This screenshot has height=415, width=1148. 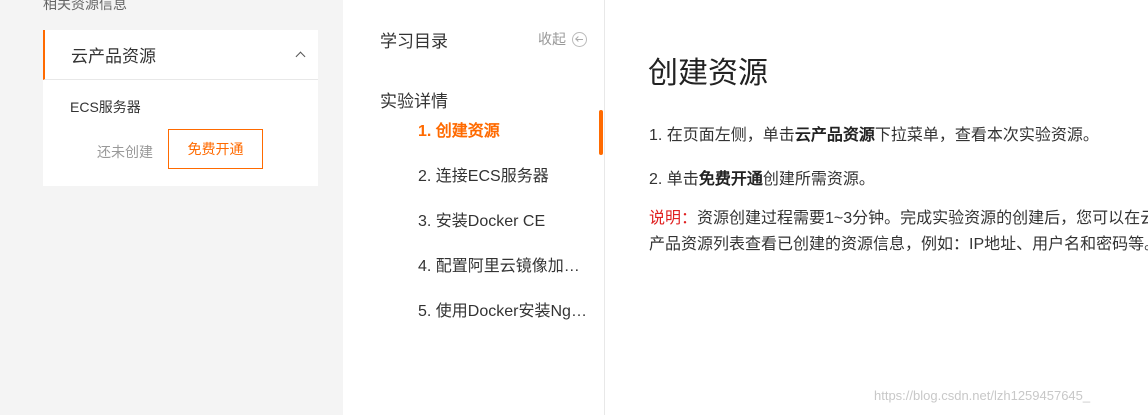 I want to click on step-number: 2., so click(x=656, y=179).